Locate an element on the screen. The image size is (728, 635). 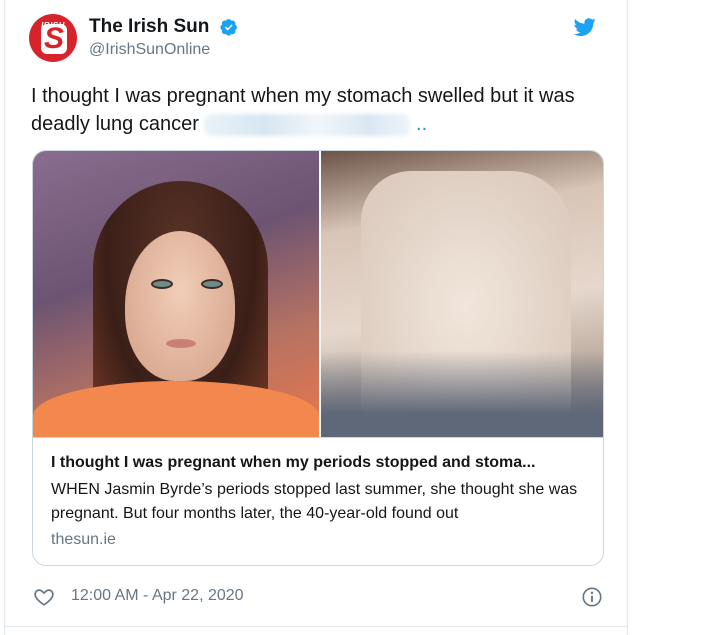
tweet-footer: 12:00 AM - Apr 22, 2020 is located at coordinates (318, 599).